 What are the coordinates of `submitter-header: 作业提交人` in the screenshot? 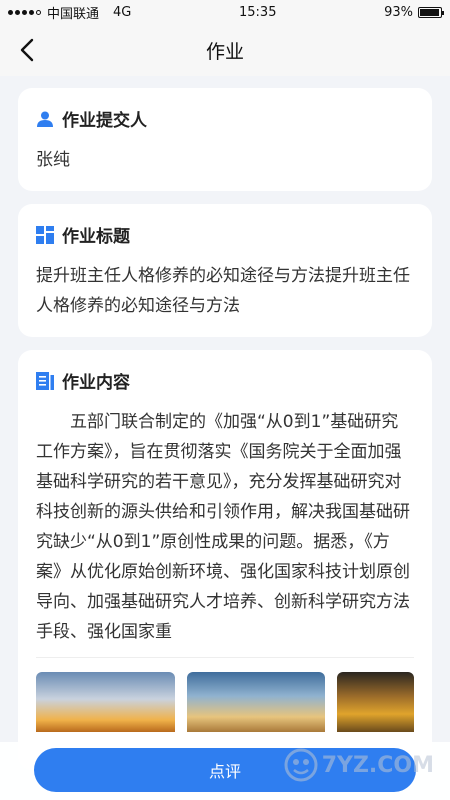 It's located at (225, 118).